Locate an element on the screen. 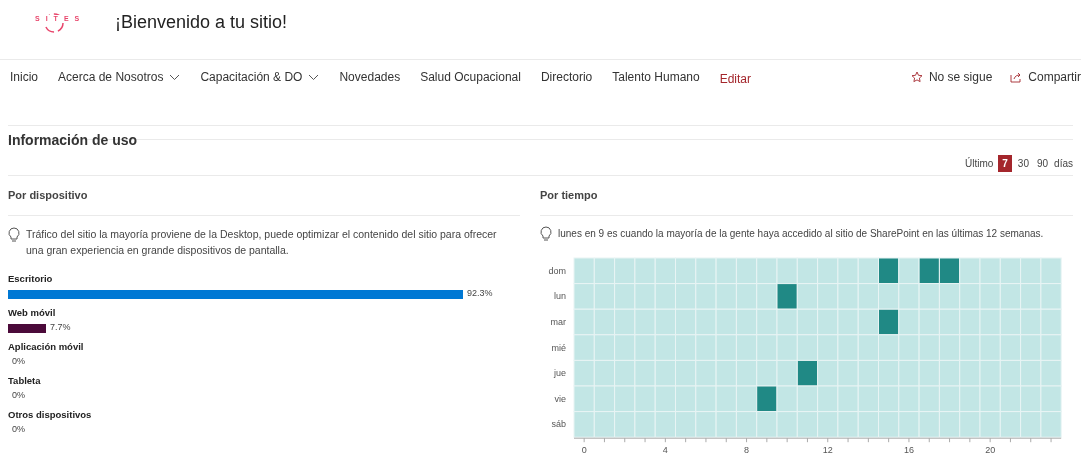 The height and width of the screenshot is (461, 1081). day-label: lun is located at coordinates (560, 296).